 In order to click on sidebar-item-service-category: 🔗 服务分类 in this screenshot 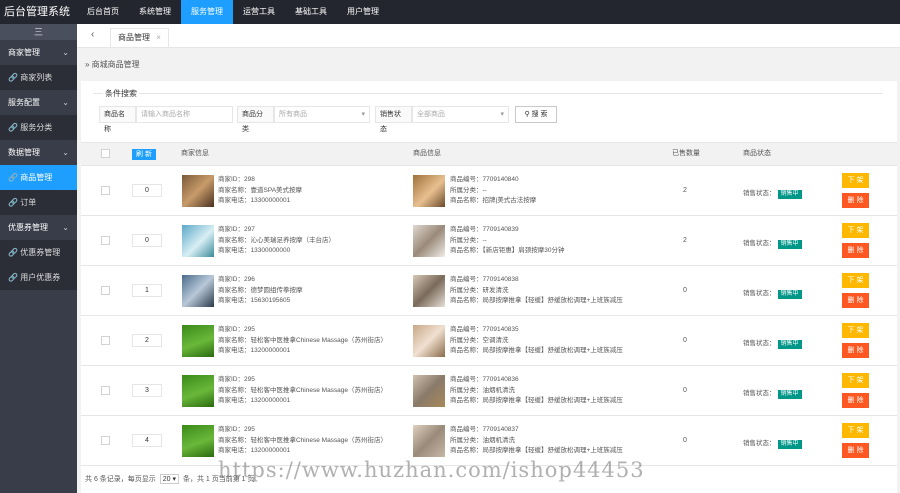, I will do `click(38, 127)`.